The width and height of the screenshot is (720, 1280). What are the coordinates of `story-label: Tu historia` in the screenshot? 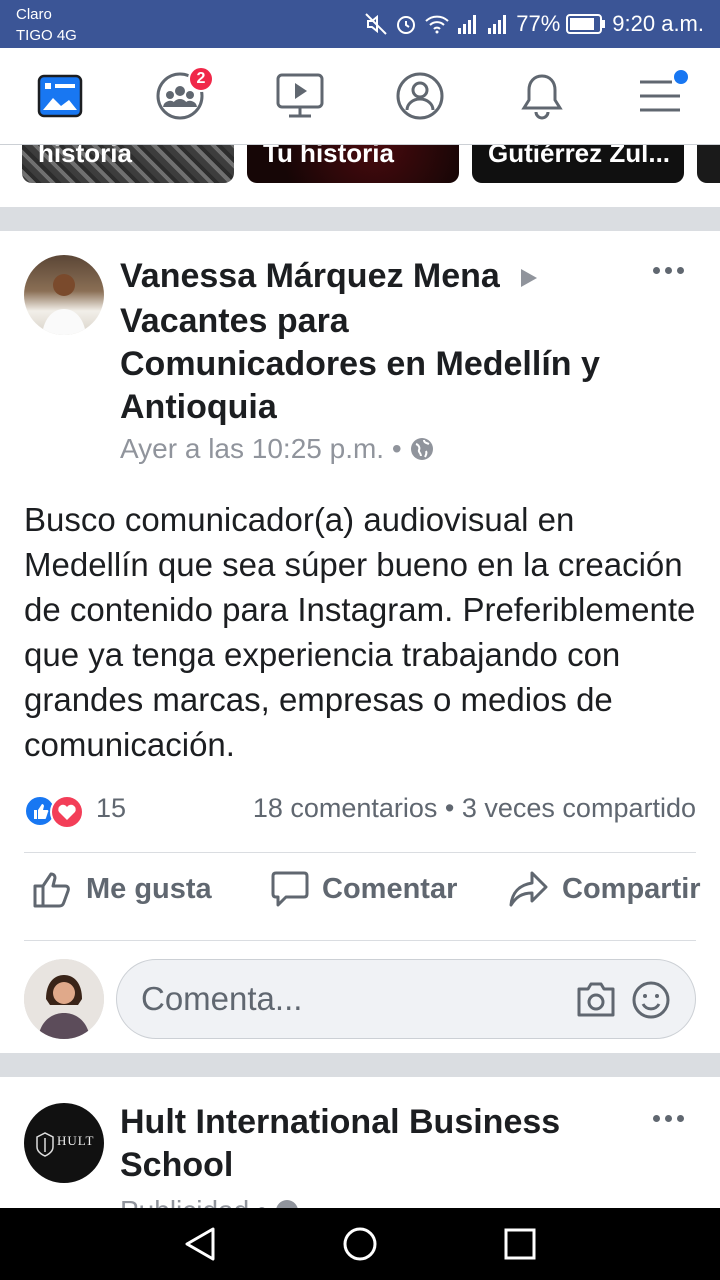 It's located at (328, 156).